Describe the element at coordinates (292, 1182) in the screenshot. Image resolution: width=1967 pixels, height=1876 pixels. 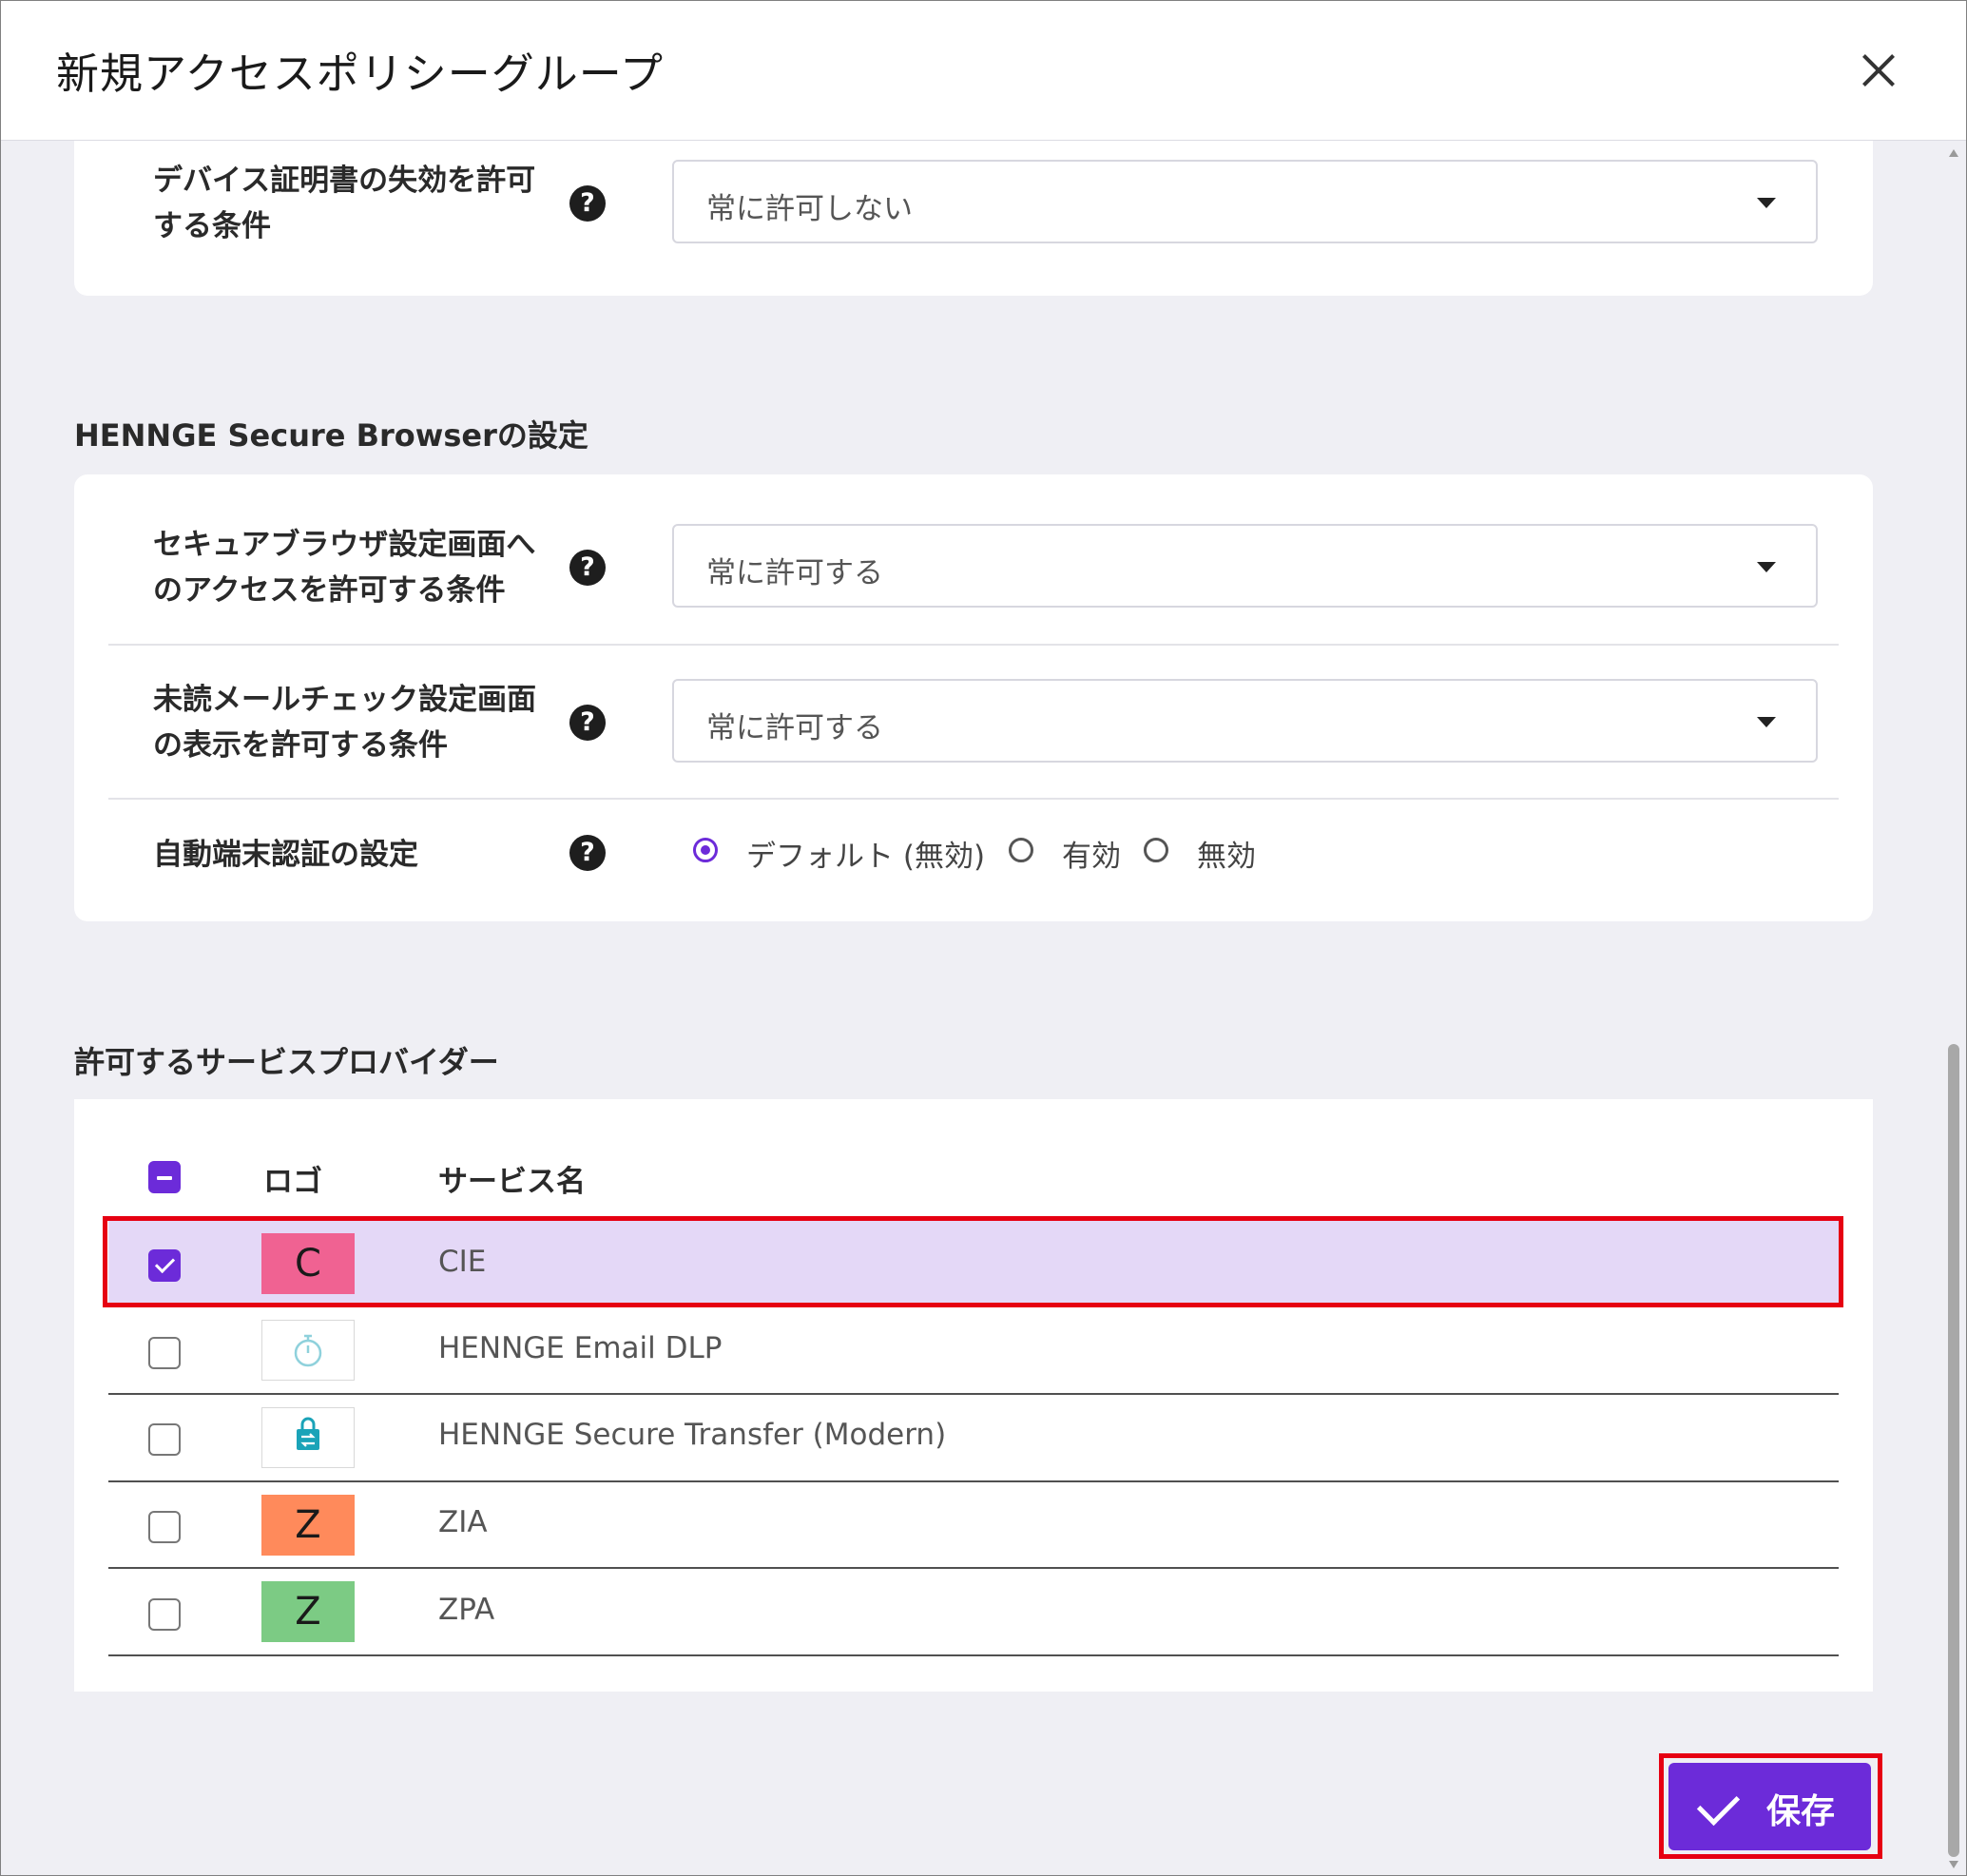
I see `column-header-logo: ロゴ` at that location.